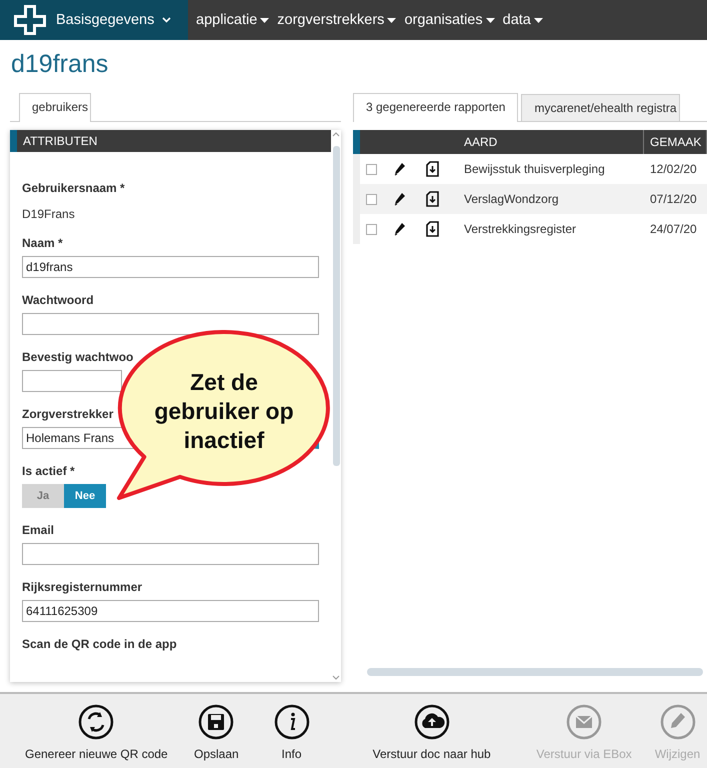  I want to click on input-field: d19frans, so click(170, 267).